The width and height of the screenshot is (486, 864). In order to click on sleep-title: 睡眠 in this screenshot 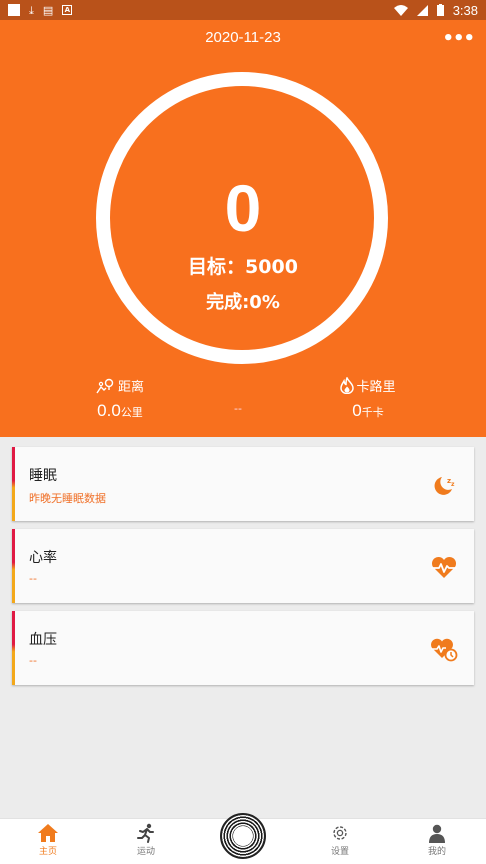, I will do `click(43, 476)`.